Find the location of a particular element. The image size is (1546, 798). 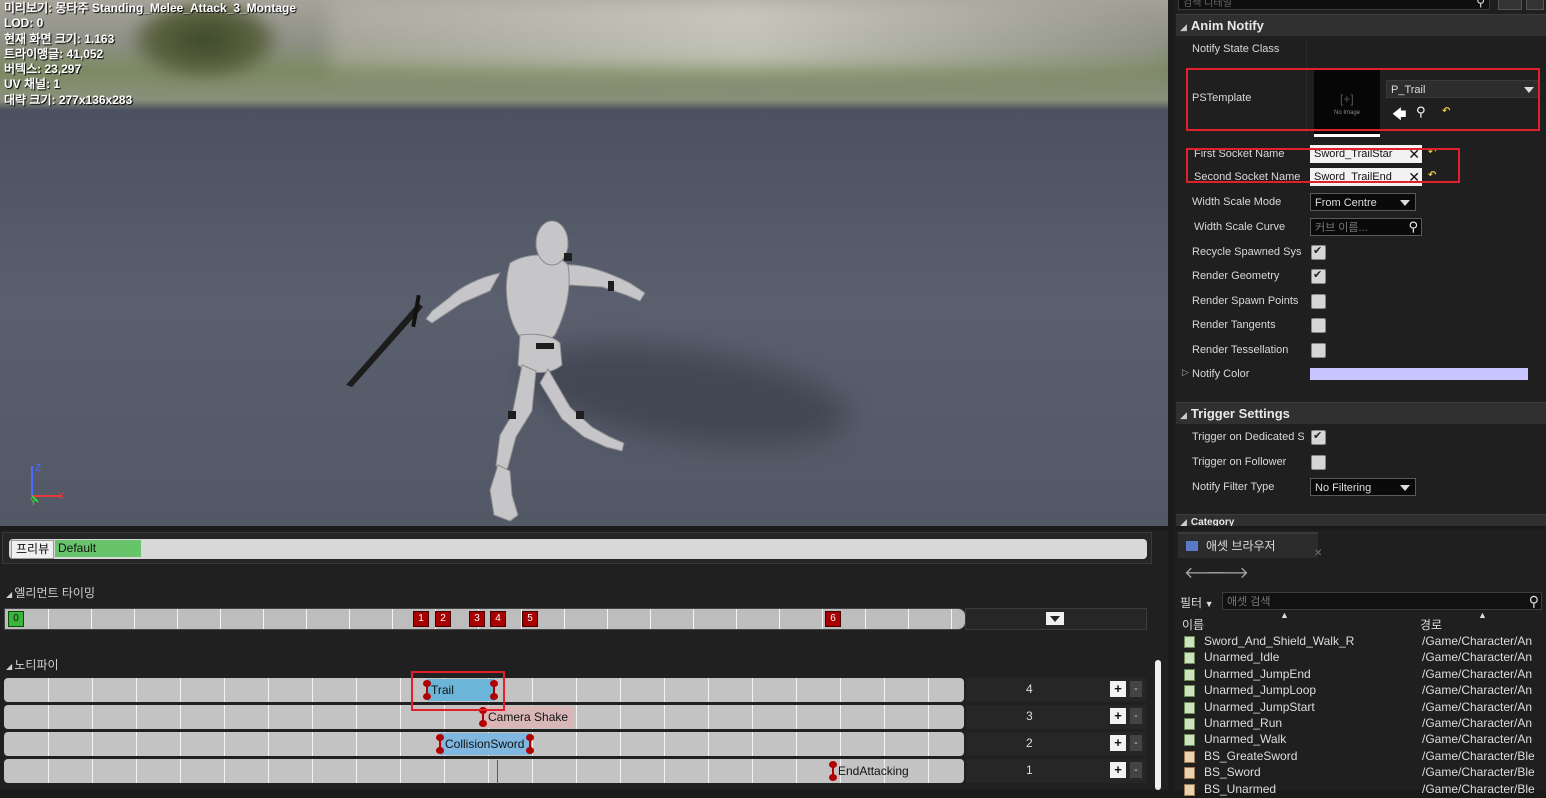

element-timing-track is located at coordinates (485, 619).